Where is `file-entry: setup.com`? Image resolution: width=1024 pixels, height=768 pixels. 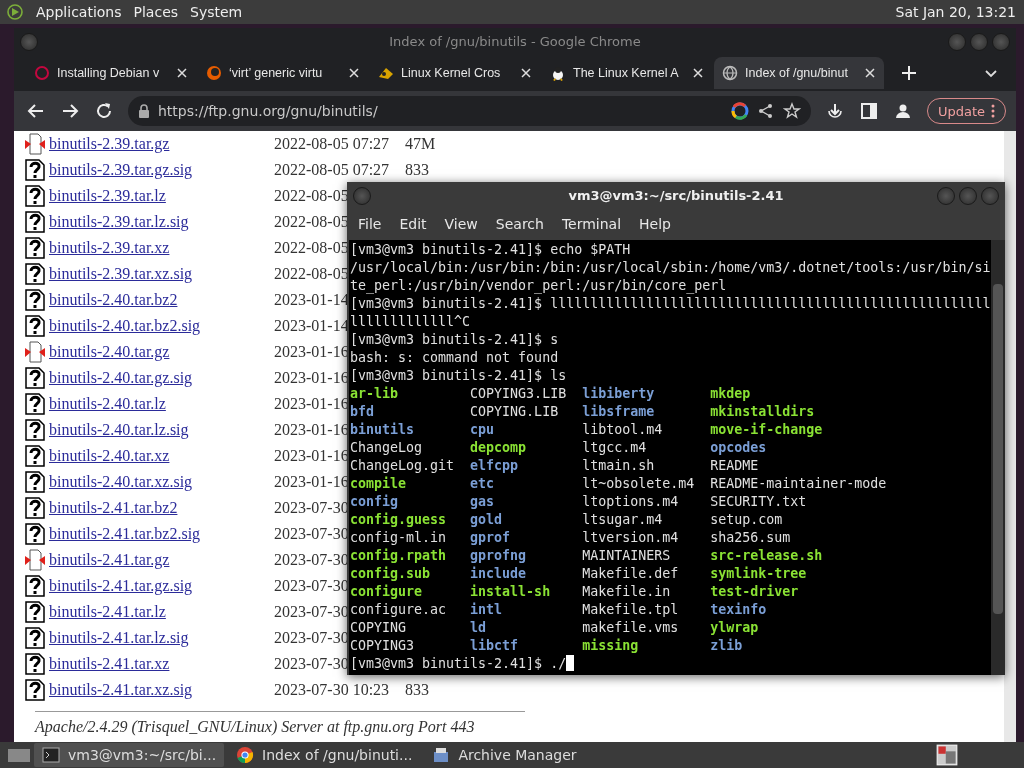
file-entry: setup.com is located at coordinates (746, 519).